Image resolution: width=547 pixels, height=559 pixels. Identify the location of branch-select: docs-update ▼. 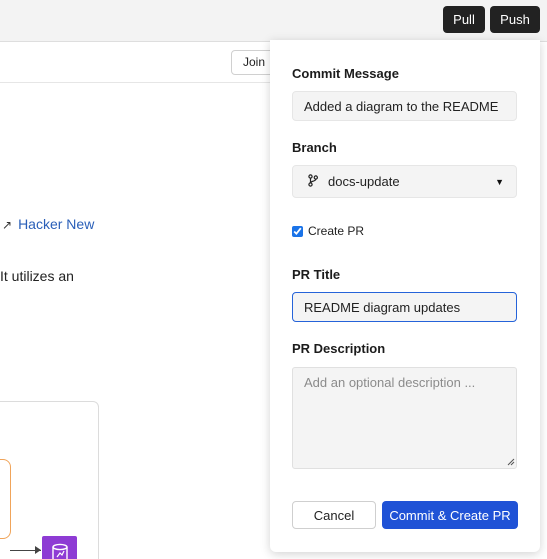
(404, 181).